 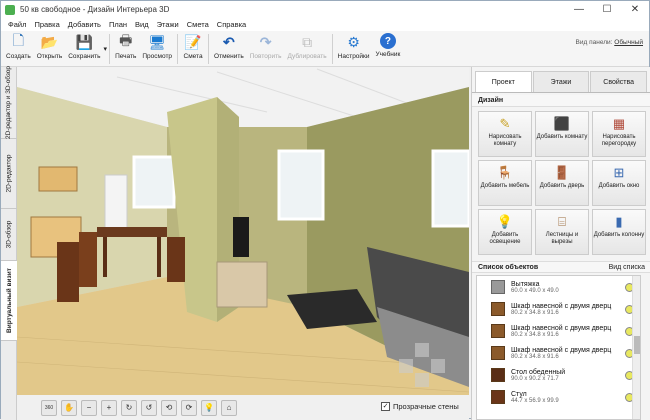 I want to click on zoom-out-icon: −, so click(x=89, y=407).